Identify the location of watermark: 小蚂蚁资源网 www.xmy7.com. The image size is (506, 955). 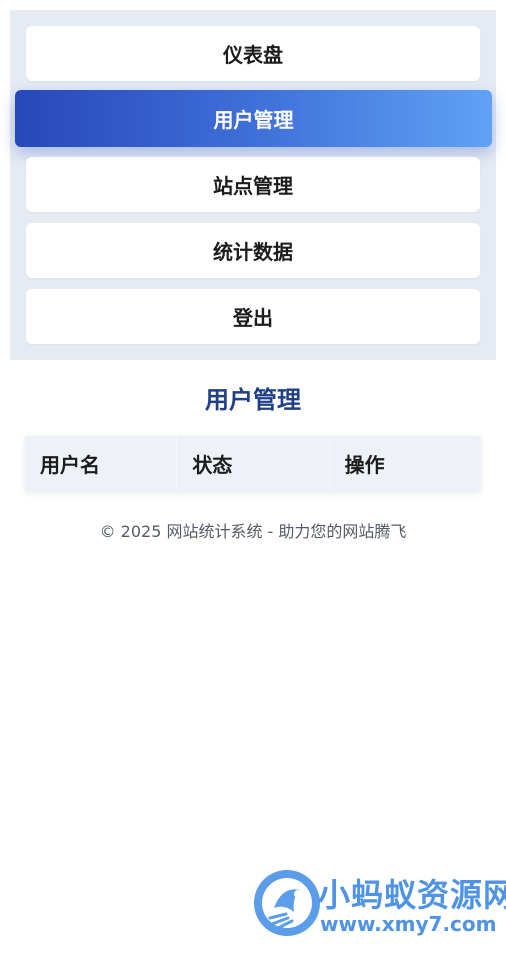
(379, 905).